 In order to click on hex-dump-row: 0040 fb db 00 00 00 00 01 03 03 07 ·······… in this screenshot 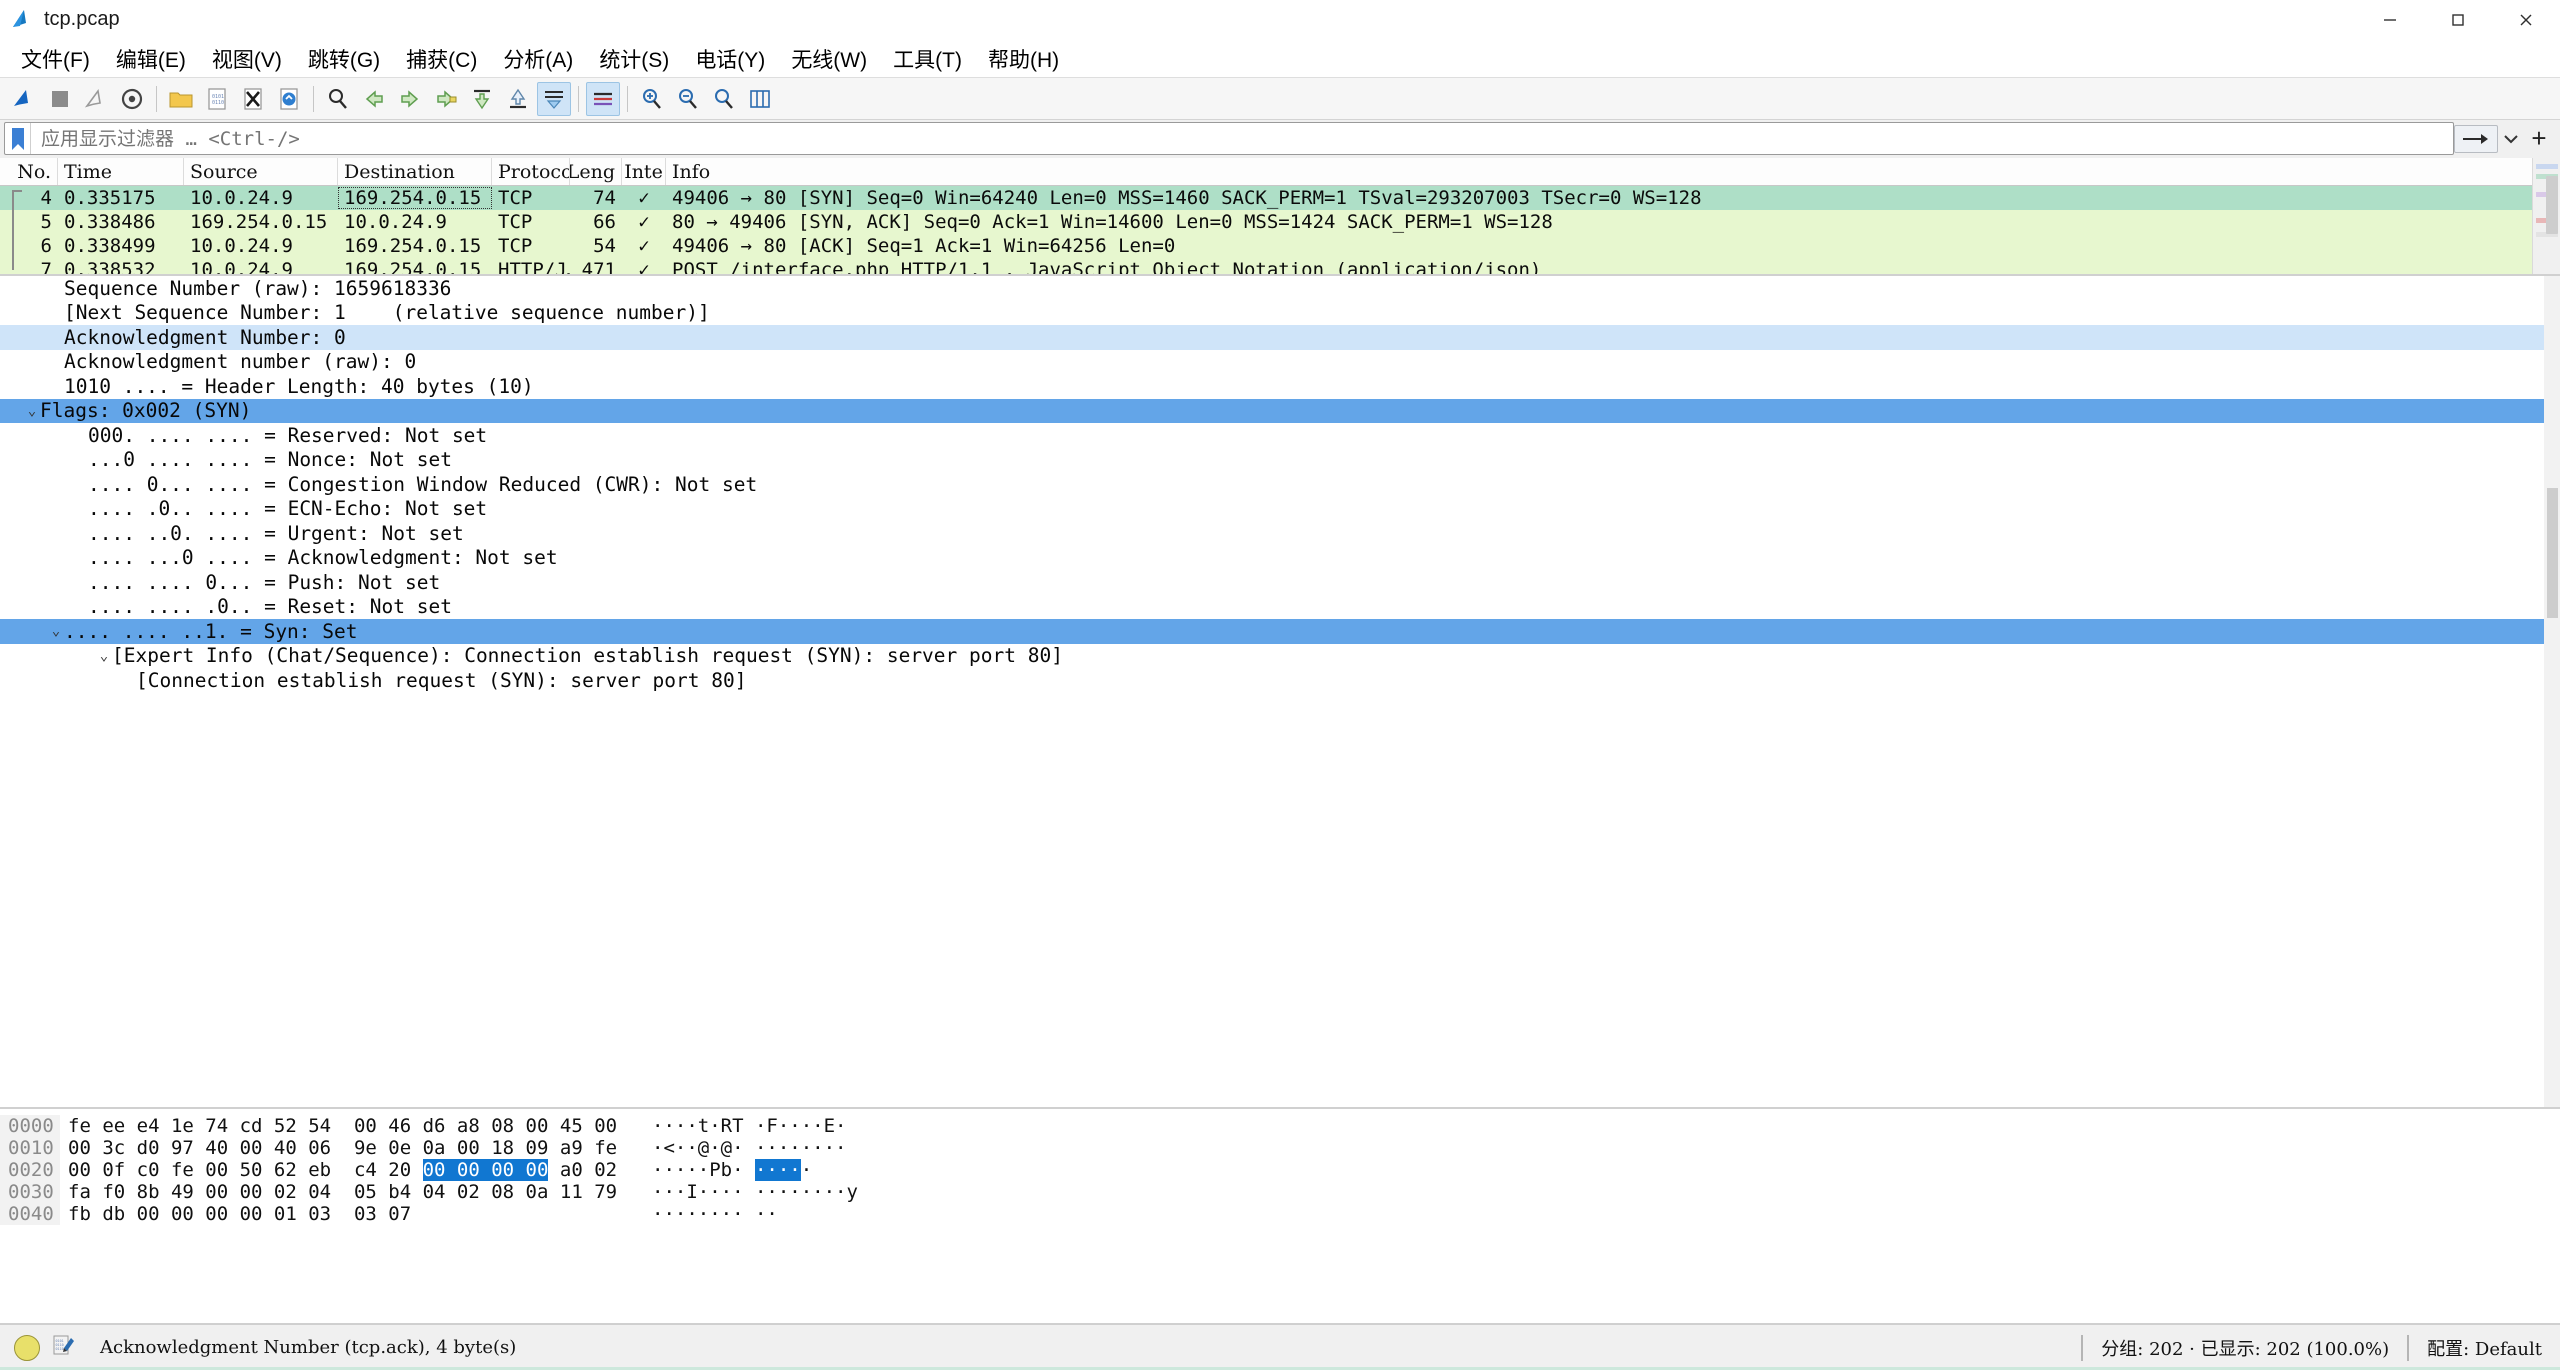, I will do `click(1280, 1214)`.